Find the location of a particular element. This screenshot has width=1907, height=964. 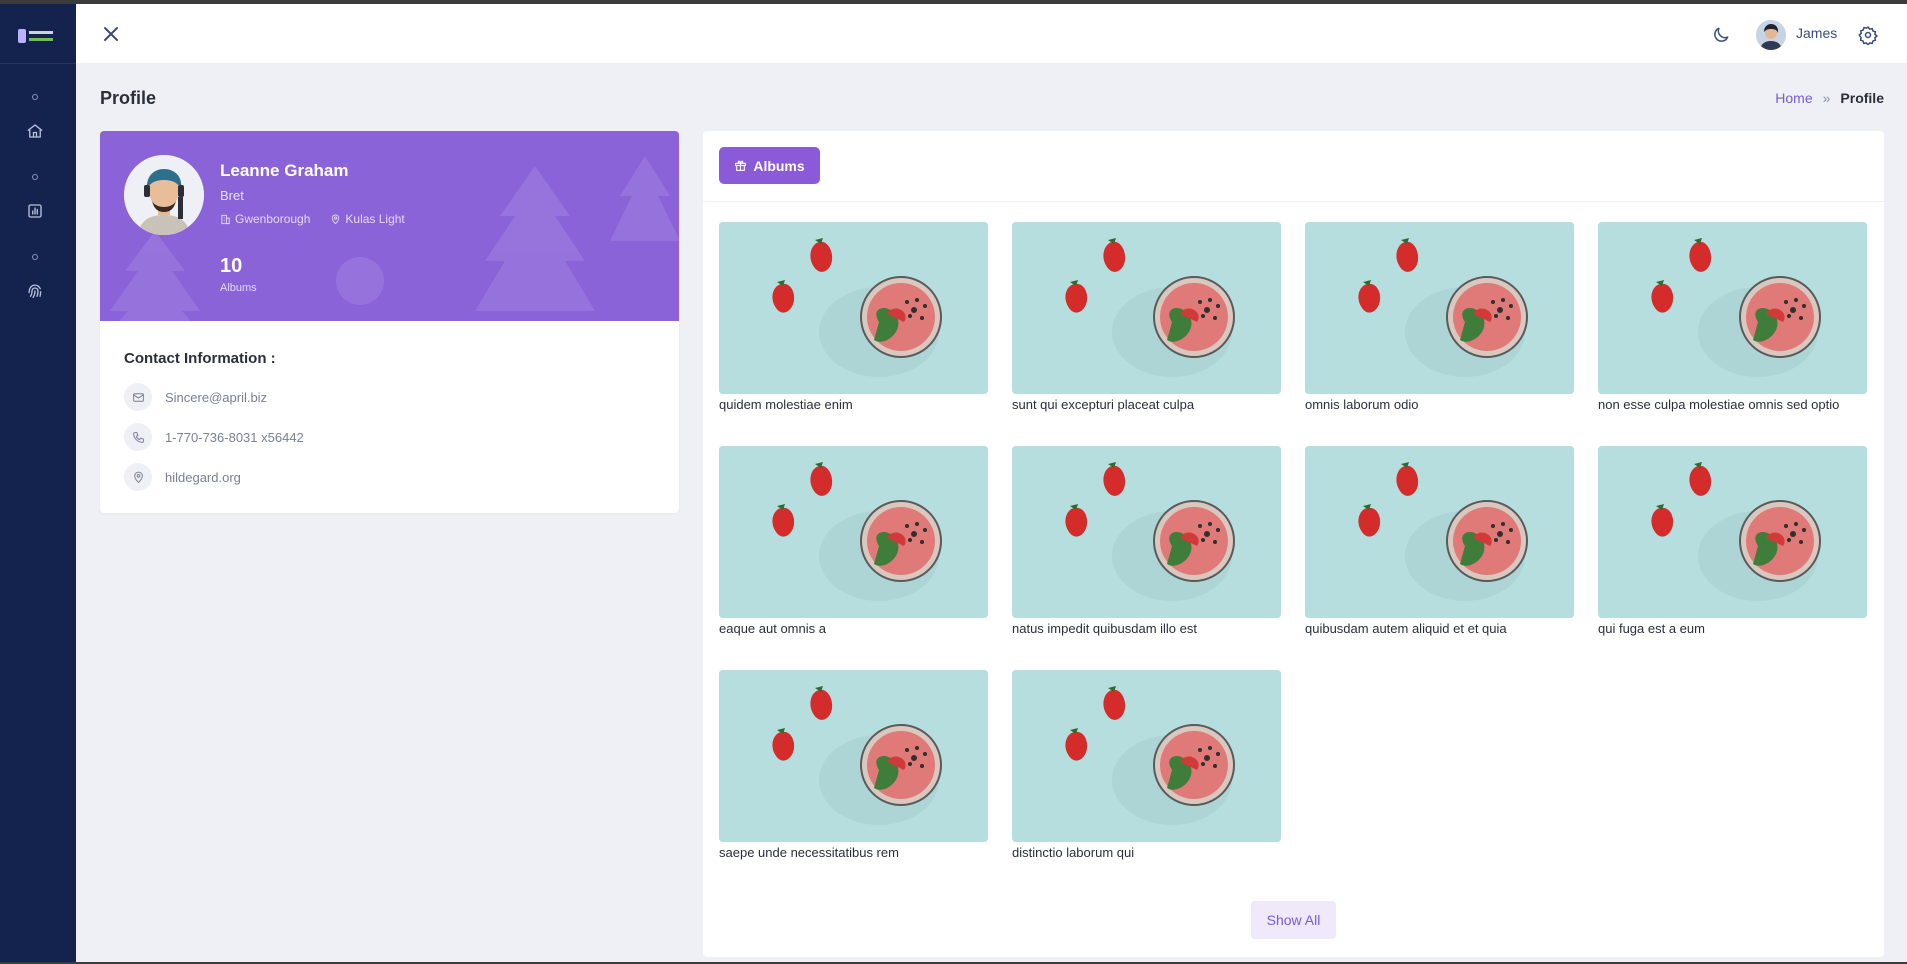

profile-username: Bret is located at coordinates (232, 195).